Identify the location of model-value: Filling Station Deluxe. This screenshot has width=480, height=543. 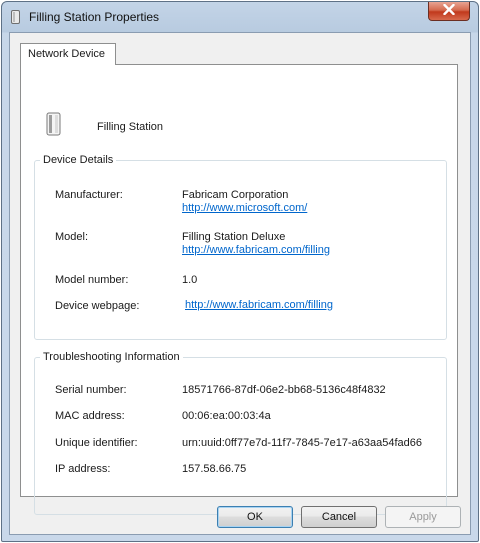
(234, 237).